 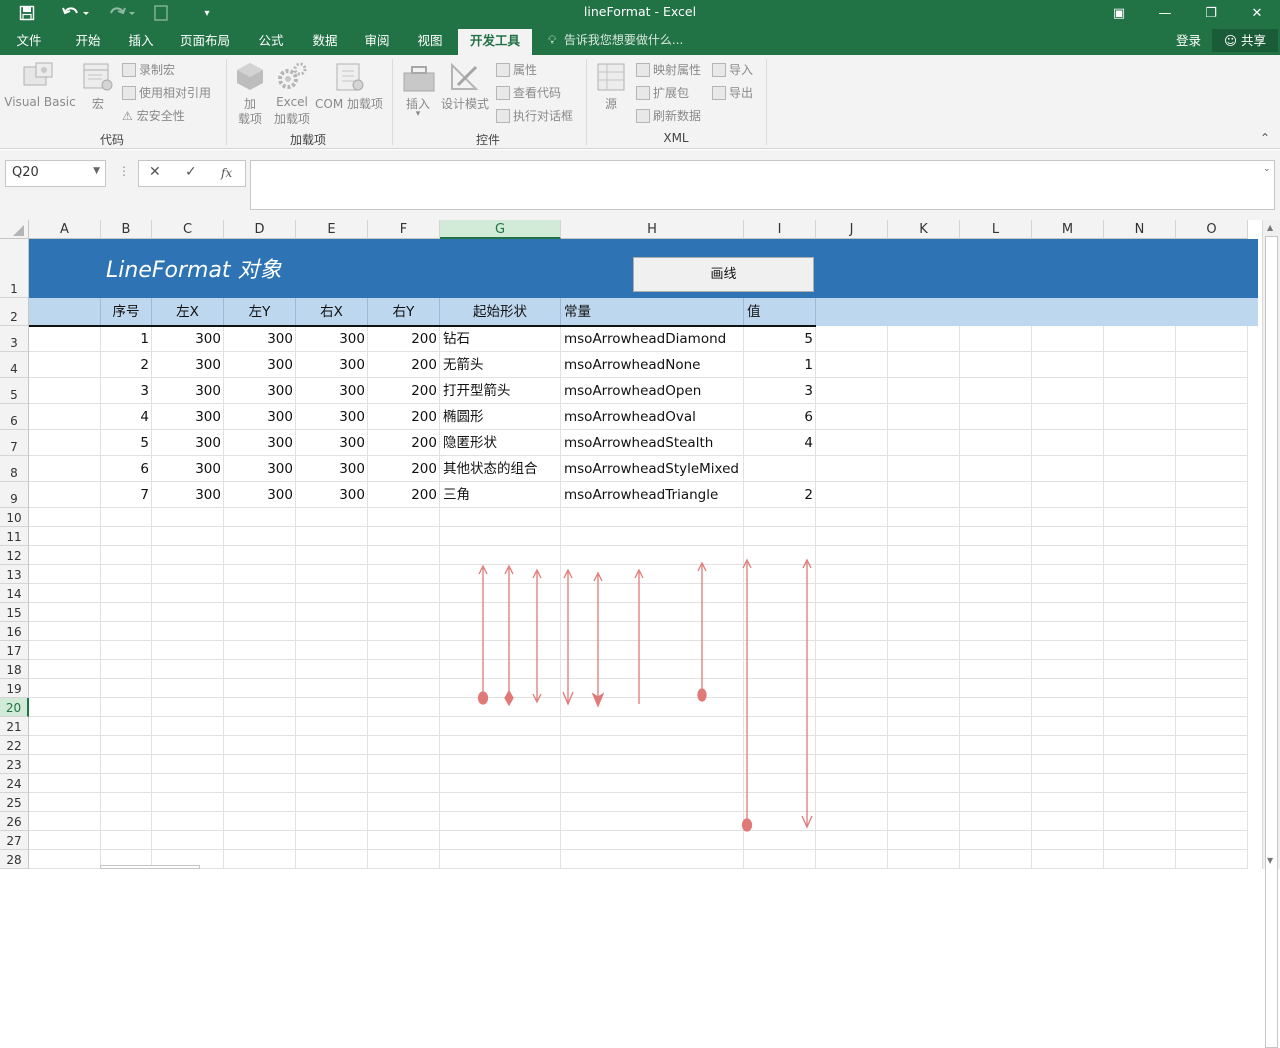 What do you see at coordinates (96, 171) in the screenshot?
I see `chevron-down-icon: ▼` at bounding box center [96, 171].